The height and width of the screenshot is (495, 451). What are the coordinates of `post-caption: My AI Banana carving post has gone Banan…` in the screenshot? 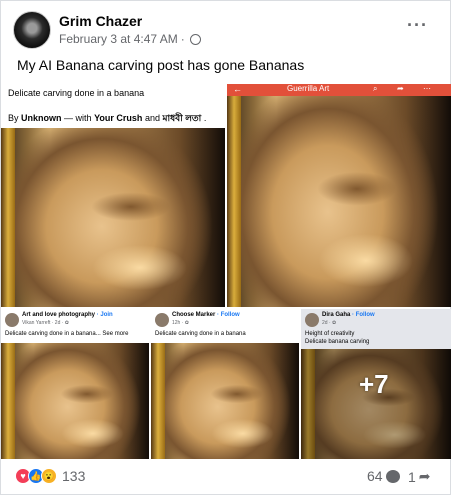 It's located at (161, 65).